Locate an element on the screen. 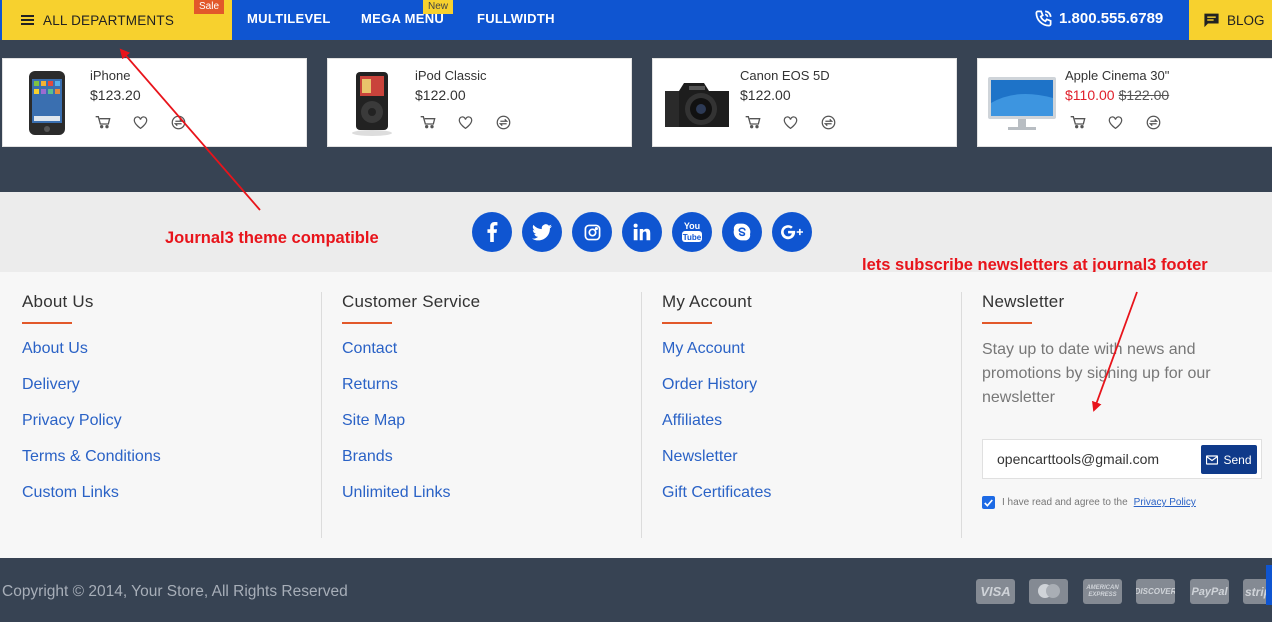  product-card-ipod-classic: iPod Classic $122.00 is located at coordinates (479, 102).